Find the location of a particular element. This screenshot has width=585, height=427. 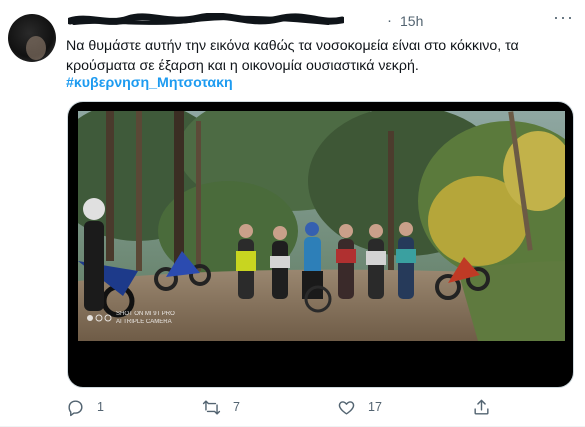

redacted-author-name is located at coordinates (206, 19).